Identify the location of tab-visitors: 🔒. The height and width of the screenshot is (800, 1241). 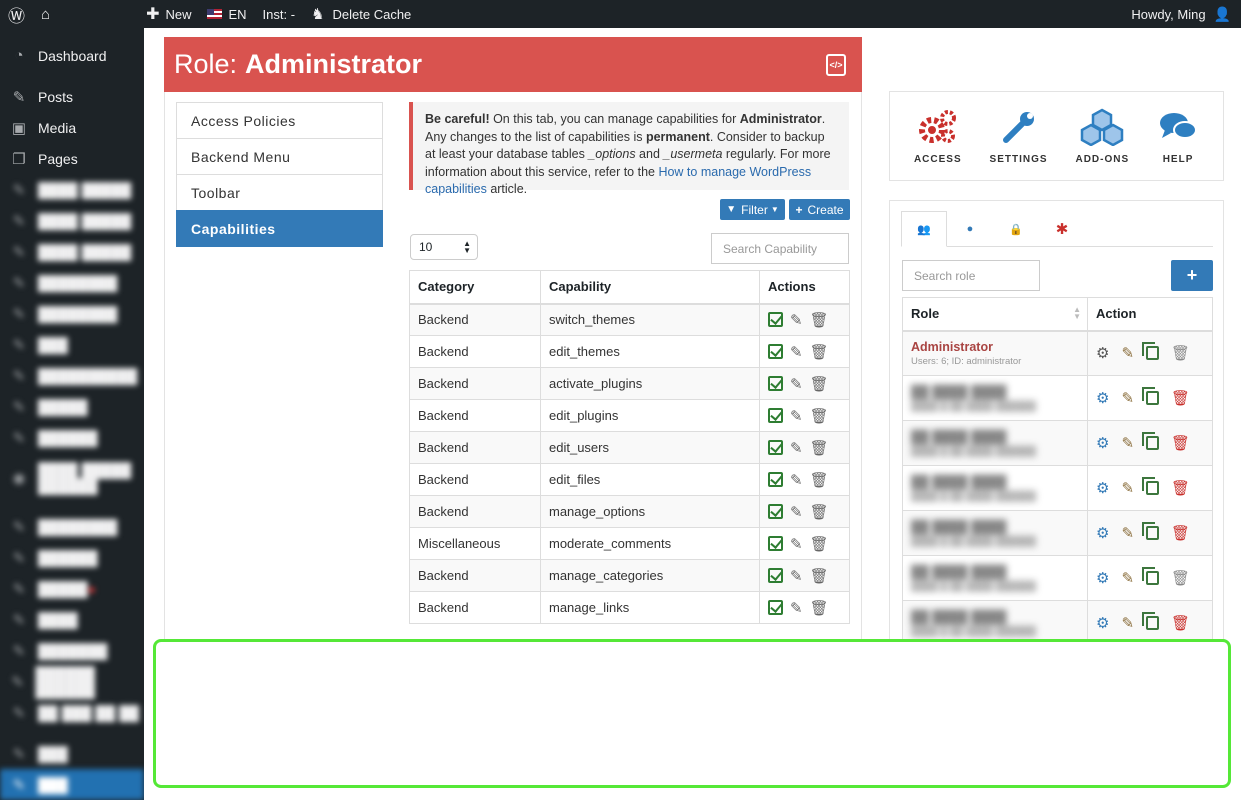
(1016, 229).